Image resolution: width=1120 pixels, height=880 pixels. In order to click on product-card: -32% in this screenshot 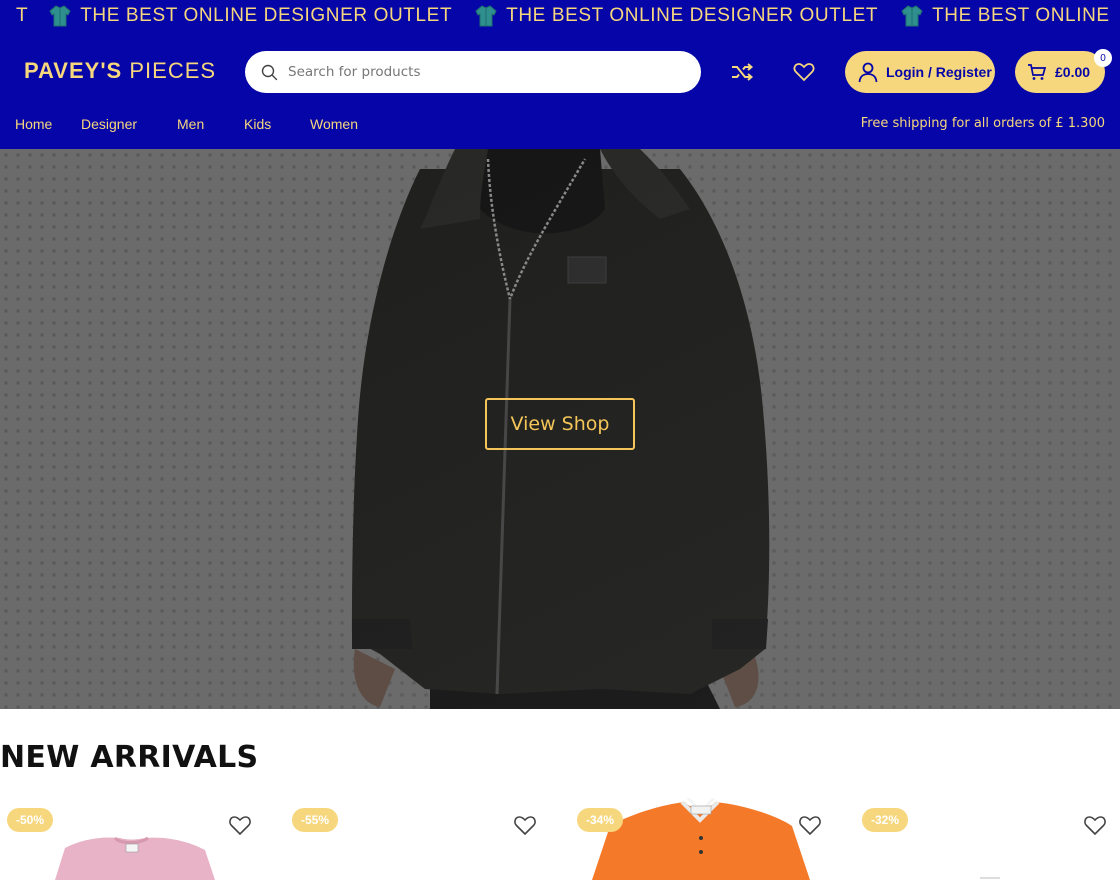, I will do `click(987, 839)`.